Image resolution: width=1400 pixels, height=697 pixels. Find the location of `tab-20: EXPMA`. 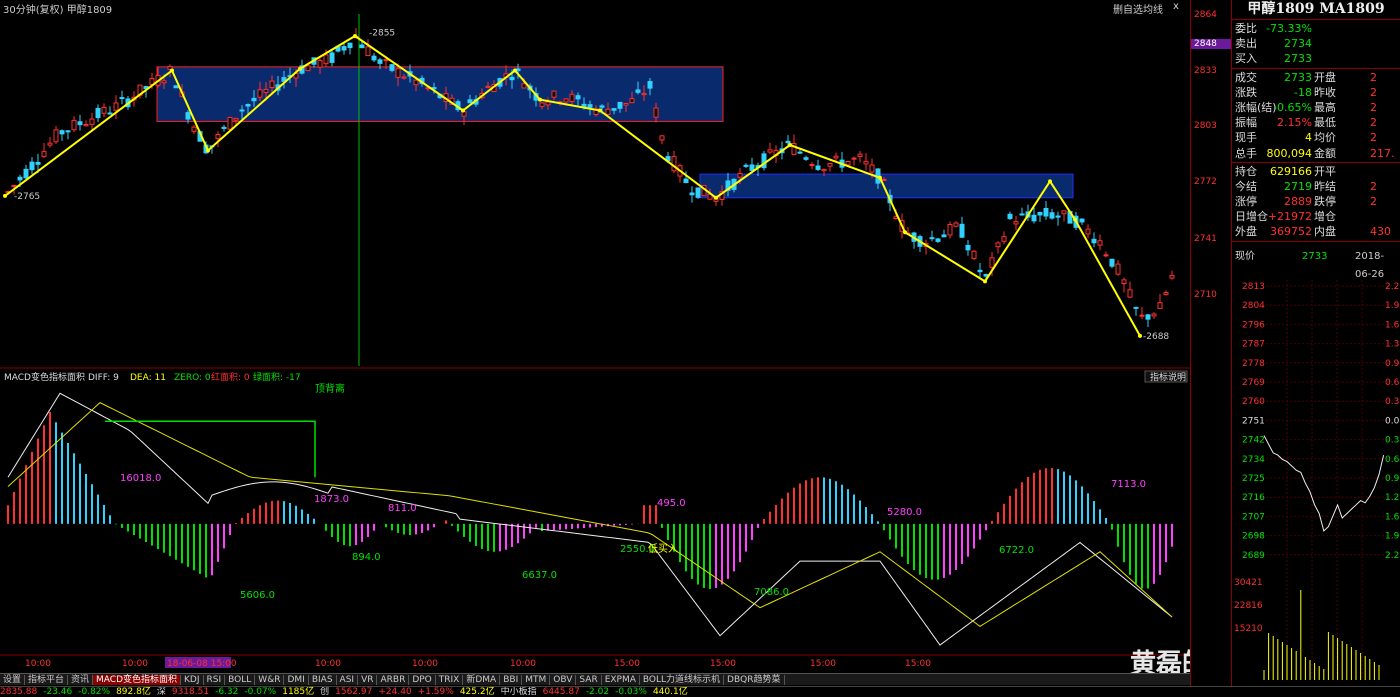

tab-20: EXPMA is located at coordinates (621, 680).